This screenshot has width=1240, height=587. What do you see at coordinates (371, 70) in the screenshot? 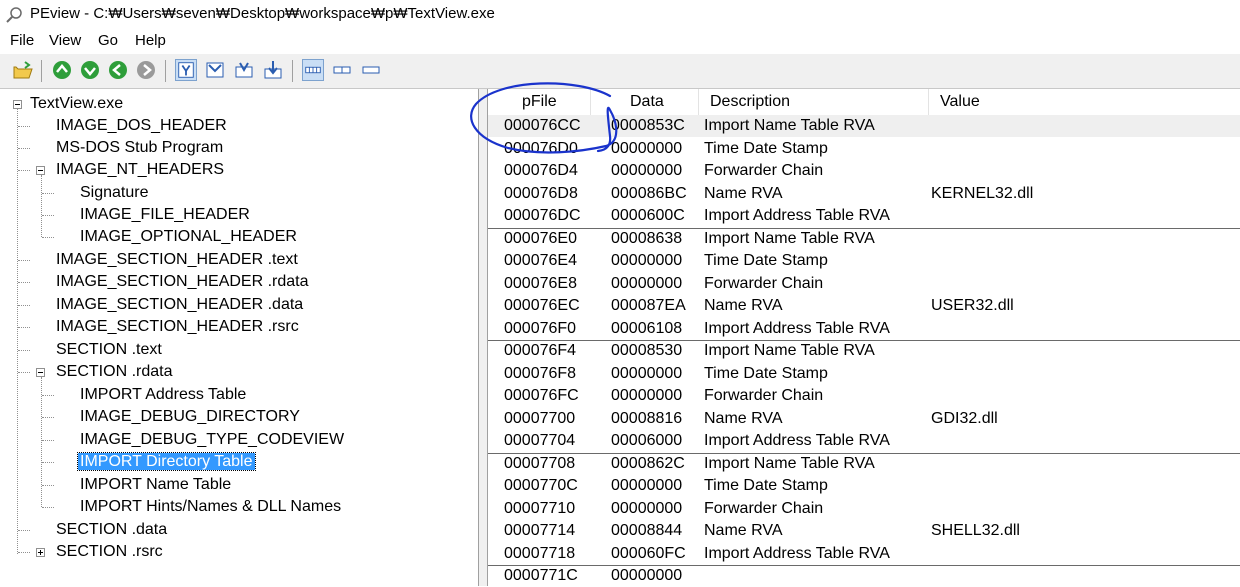
I see `view-dword-icon` at bounding box center [371, 70].